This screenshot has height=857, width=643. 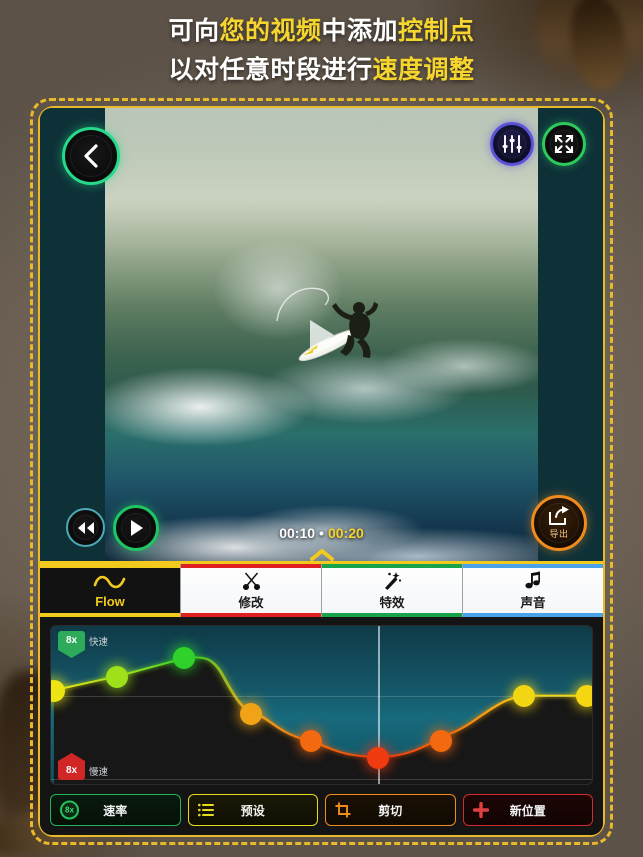 I want to click on tab-label: Flow, so click(x=110, y=601).